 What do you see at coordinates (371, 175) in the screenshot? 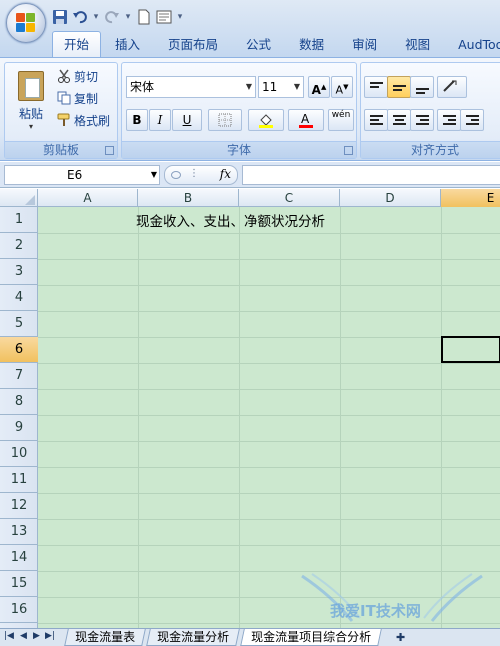
I see `formula-input` at bounding box center [371, 175].